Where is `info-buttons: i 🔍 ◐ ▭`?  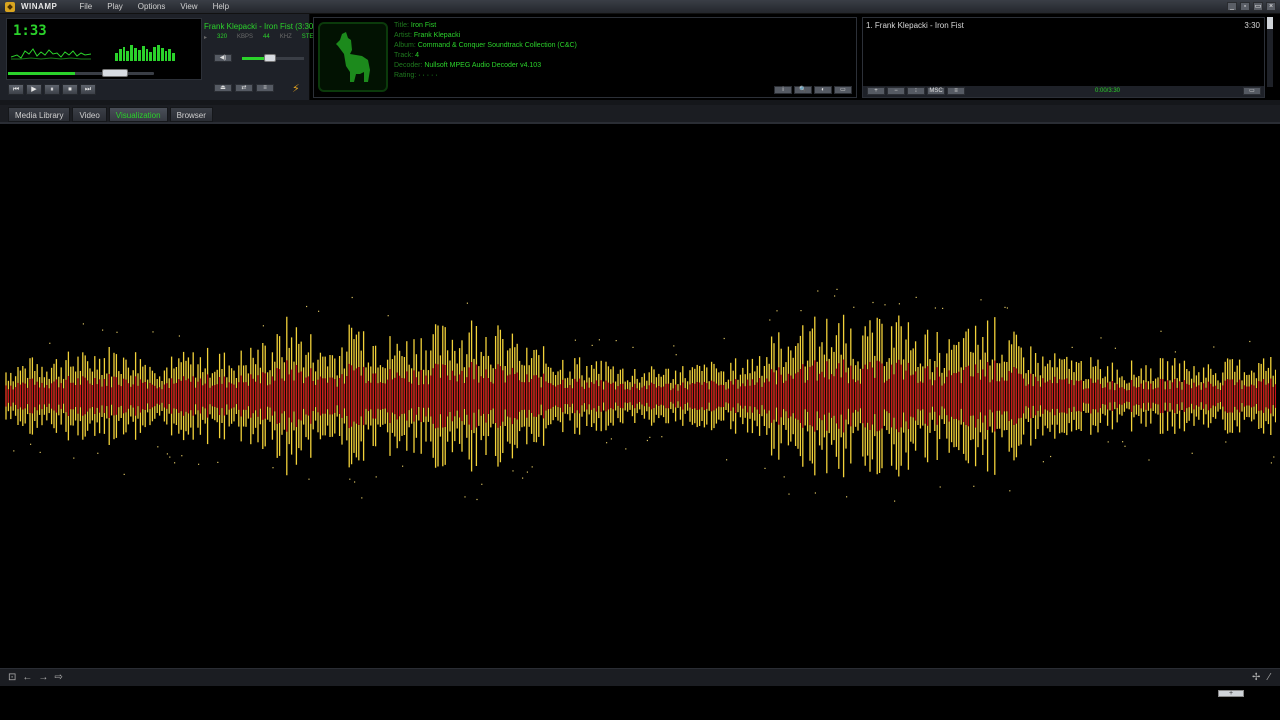
info-buttons: i 🔍 ◐ ▭ is located at coordinates (813, 90).